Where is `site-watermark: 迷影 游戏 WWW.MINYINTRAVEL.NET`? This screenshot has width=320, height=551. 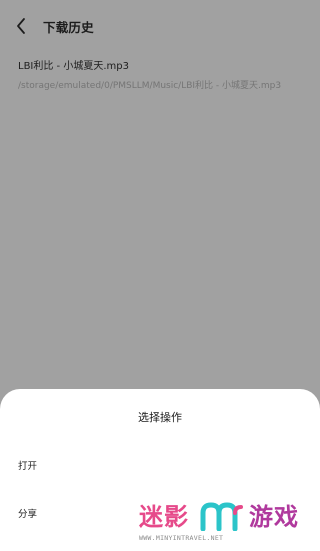 site-watermark: 迷影 游戏 WWW.MINYINTRAVEL.NET is located at coordinates (228, 522).